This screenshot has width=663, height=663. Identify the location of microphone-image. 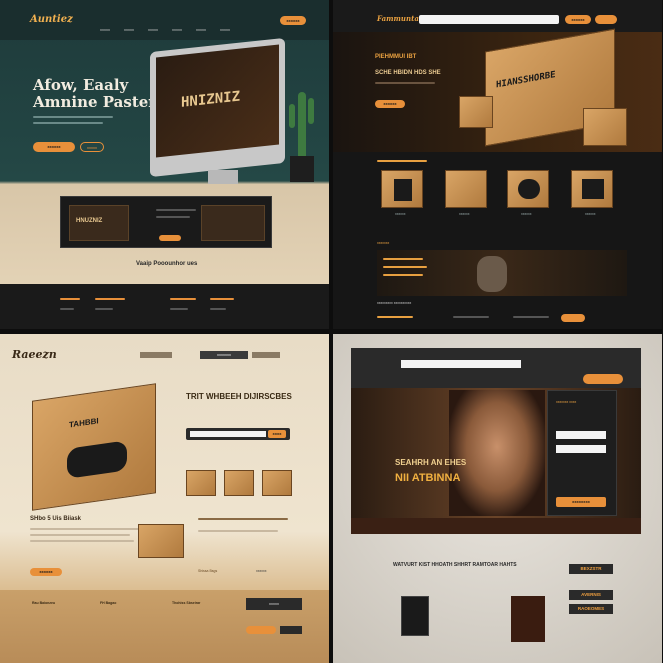
(492, 274).